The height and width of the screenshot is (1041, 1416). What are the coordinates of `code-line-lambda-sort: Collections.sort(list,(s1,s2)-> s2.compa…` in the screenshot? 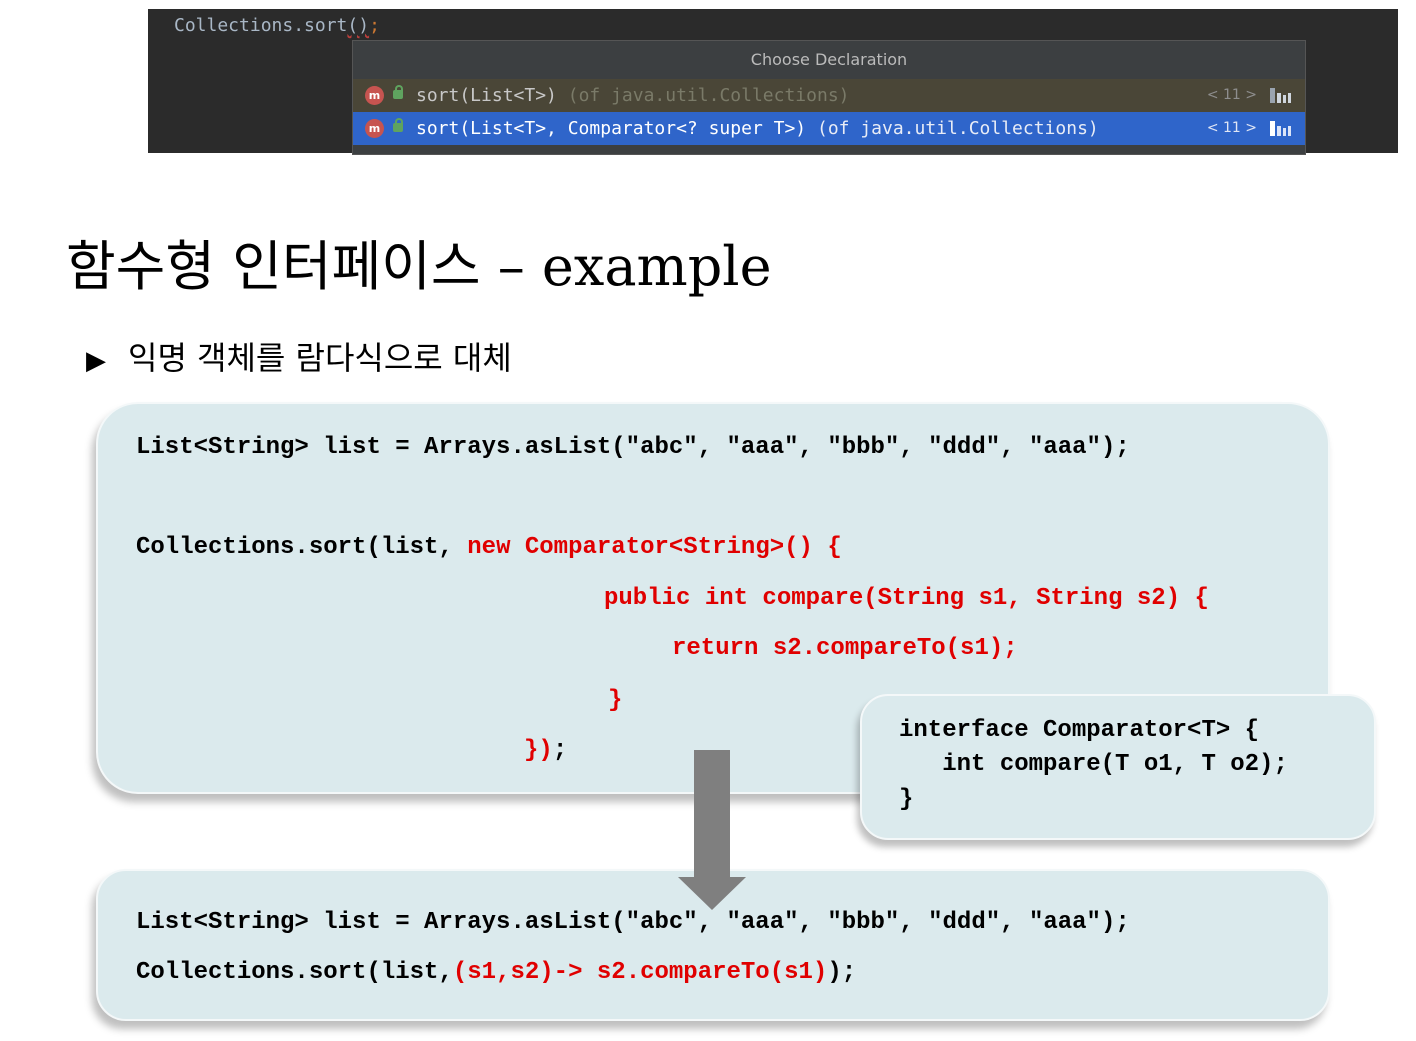 It's located at (496, 972).